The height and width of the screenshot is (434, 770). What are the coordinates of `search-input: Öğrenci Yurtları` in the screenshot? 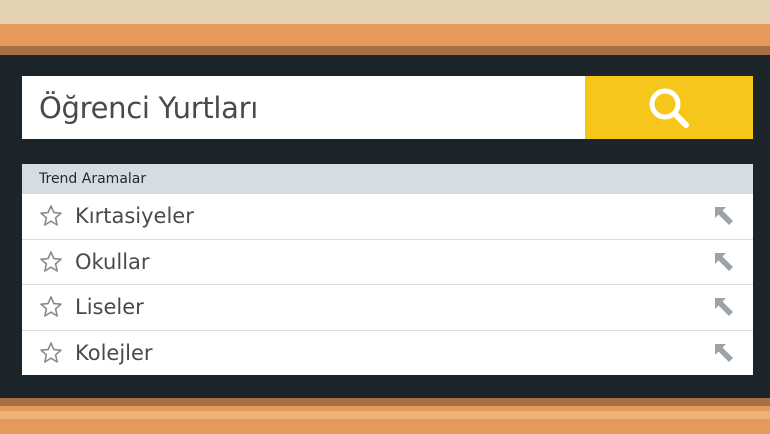 It's located at (303, 107).